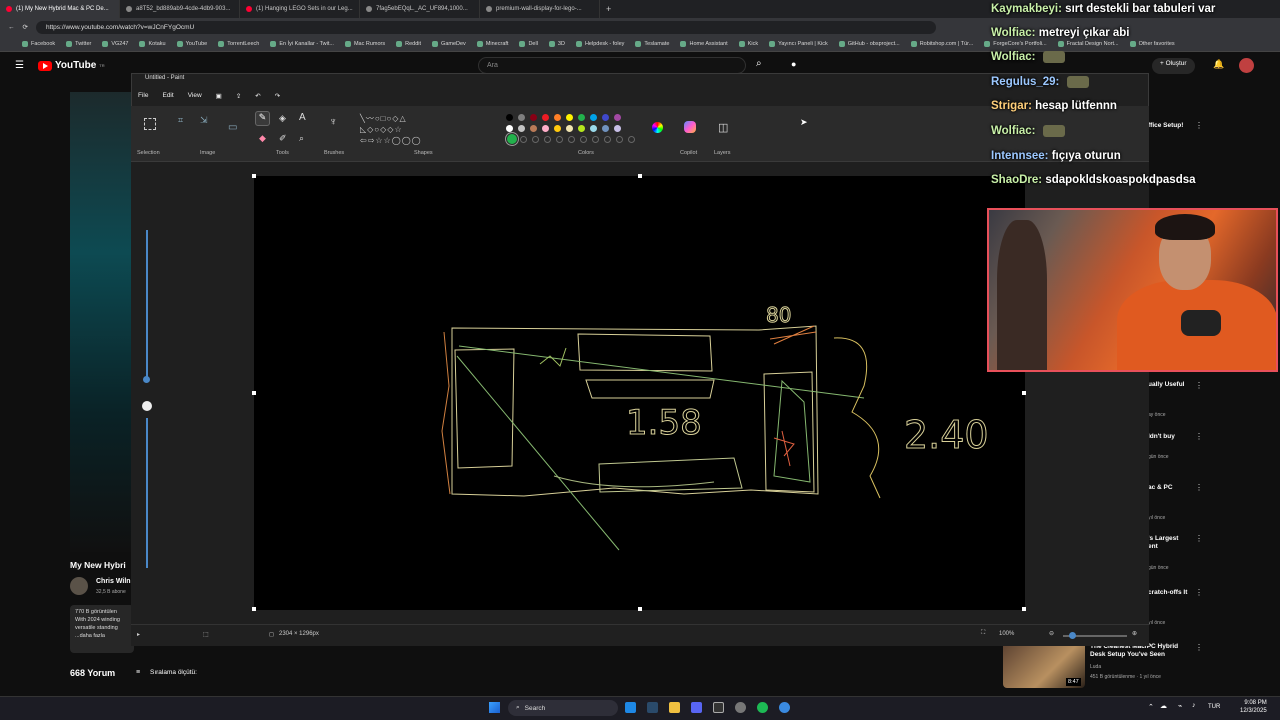  What do you see at coordinates (528, 43) in the screenshot?
I see `bookmark-item: Dell` at bounding box center [528, 43].